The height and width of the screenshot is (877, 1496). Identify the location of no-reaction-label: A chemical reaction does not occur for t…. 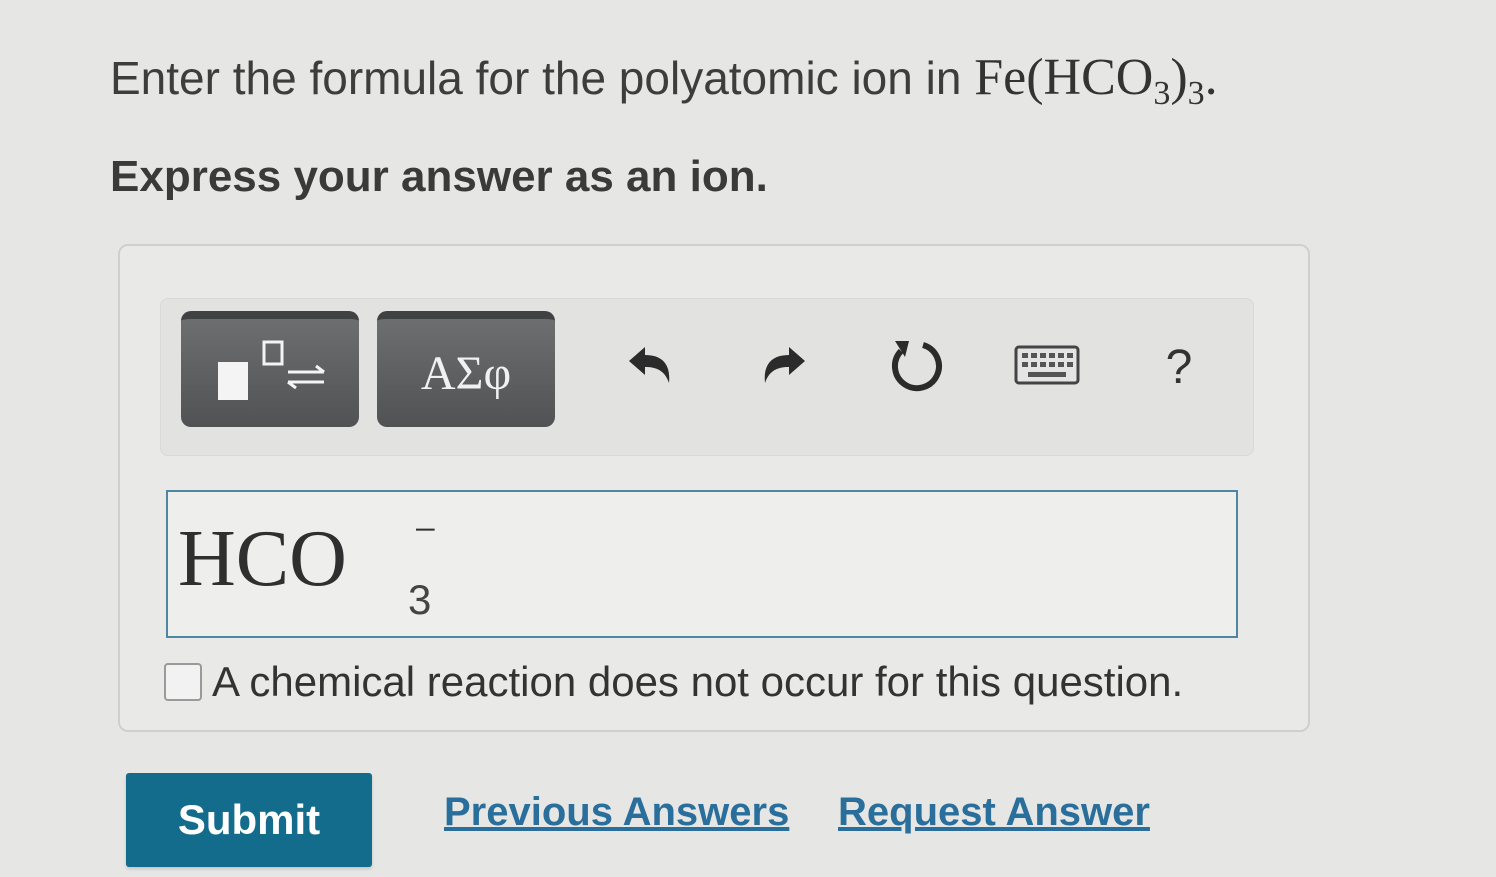
(698, 681).